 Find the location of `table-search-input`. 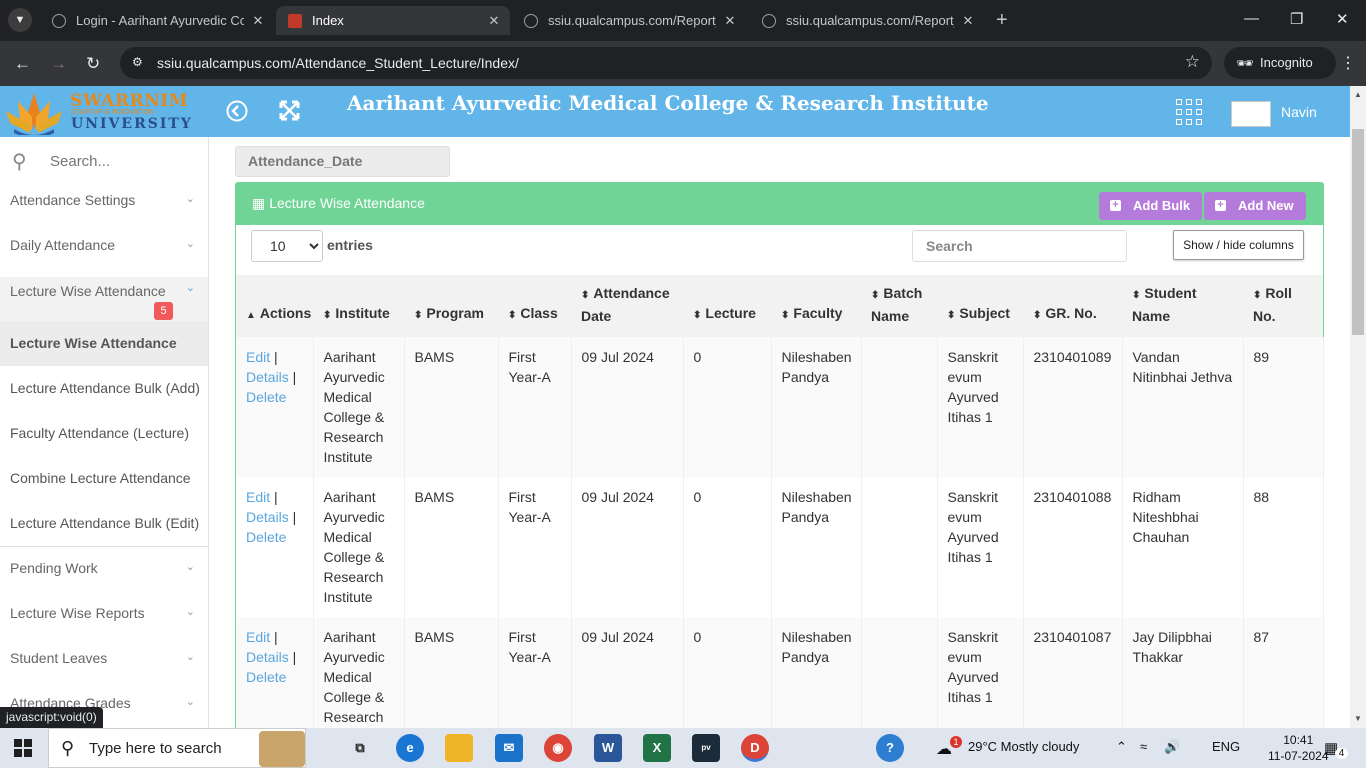

table-search-input is located at coordinates (1019, 246).